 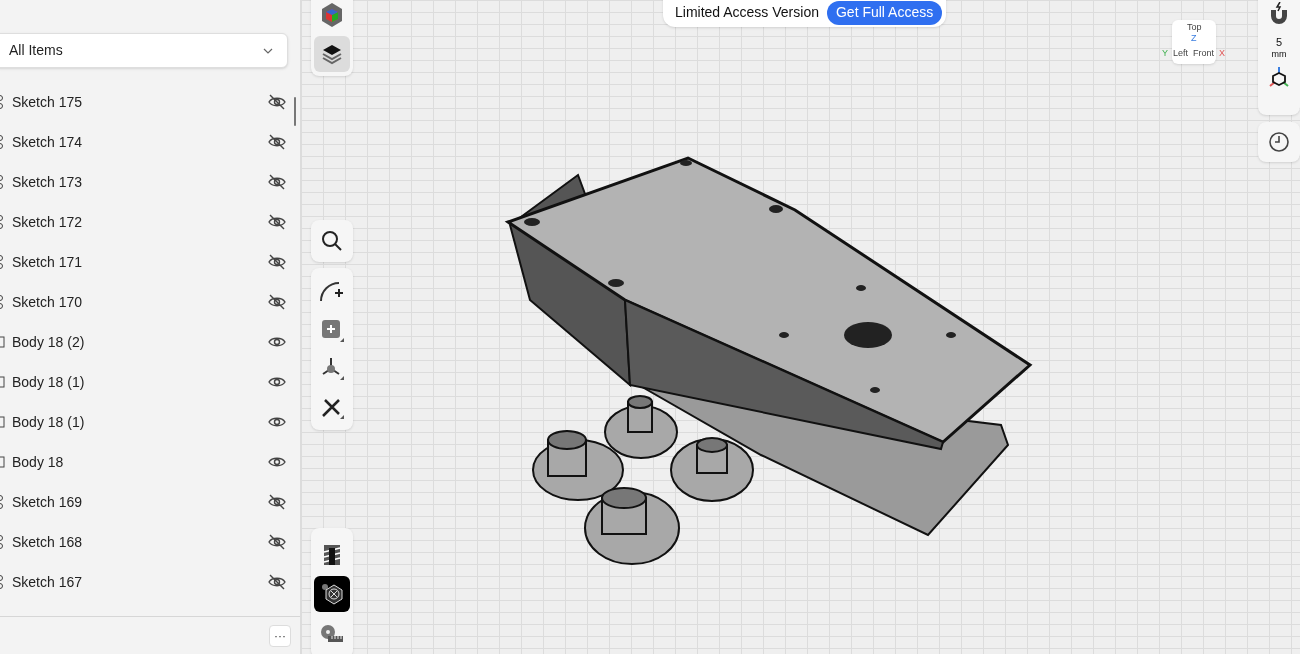 I want to click on get-full-access-button: Get Full Access, so click(x=884, y=12).